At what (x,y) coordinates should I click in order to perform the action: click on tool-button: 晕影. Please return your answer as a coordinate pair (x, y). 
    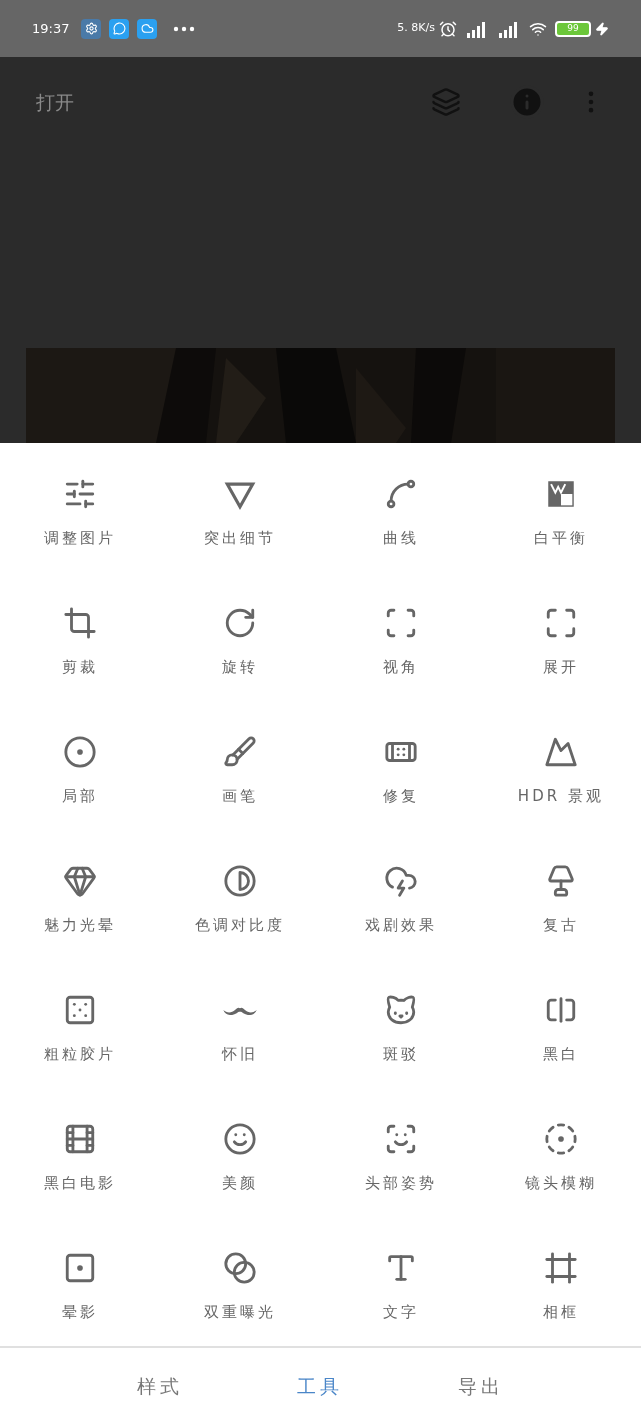
    Looking at the image, I should click on (80, 1281).